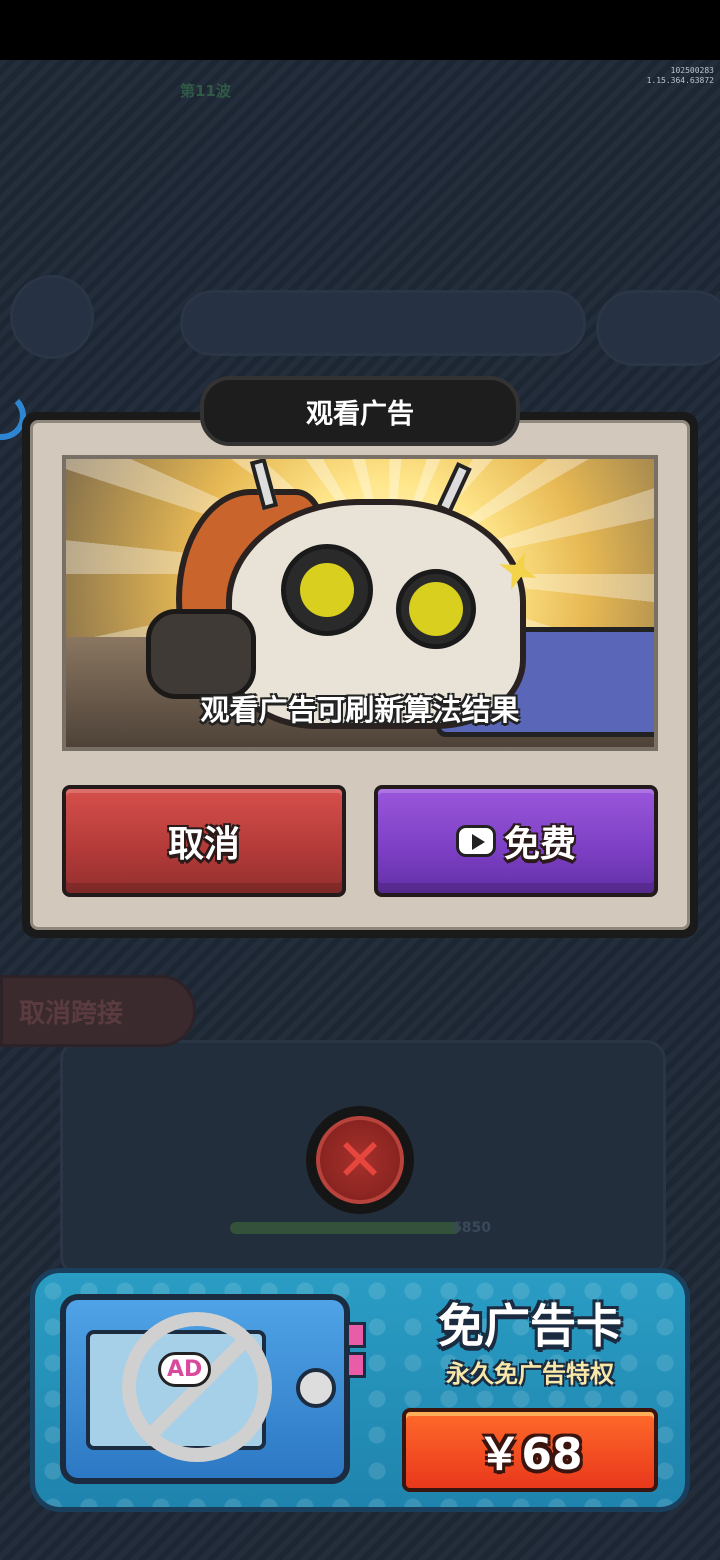 Image resolution: width=720 pixels, height=1560 pixels. What do you see at coordinates (680, 80) in the screenshot?
I see `version-number: 1.15.364.63872` at bounding box center [680, 80].